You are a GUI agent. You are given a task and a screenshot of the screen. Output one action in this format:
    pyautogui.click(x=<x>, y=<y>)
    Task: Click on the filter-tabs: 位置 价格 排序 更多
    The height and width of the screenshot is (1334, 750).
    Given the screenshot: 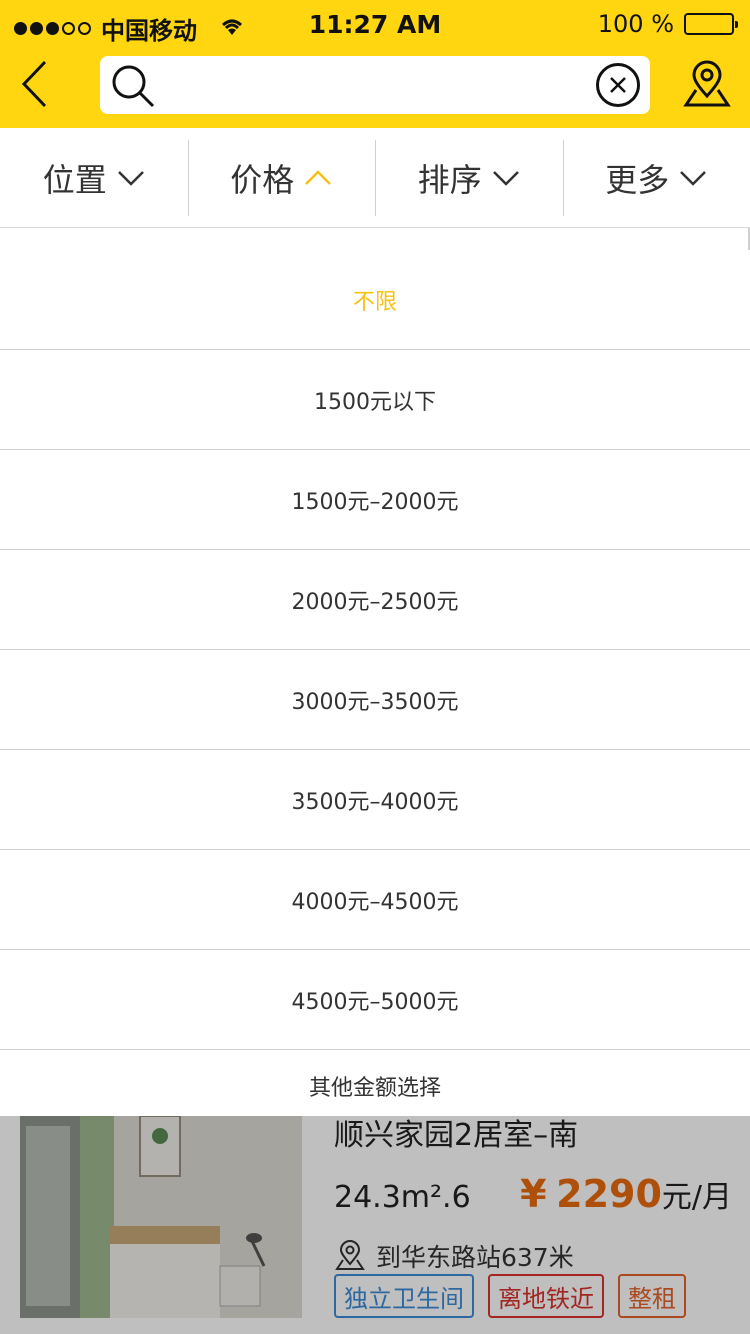 What is the action you would take?
    pyautogui.click(x=375, y=178)
    